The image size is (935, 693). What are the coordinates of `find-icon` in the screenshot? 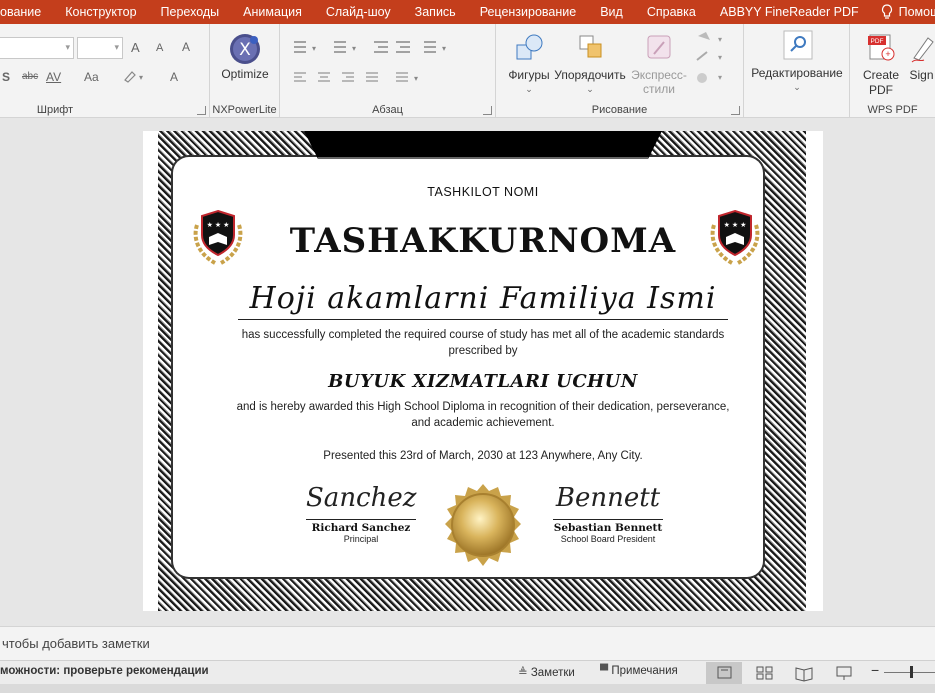 It's located at (798, 45).